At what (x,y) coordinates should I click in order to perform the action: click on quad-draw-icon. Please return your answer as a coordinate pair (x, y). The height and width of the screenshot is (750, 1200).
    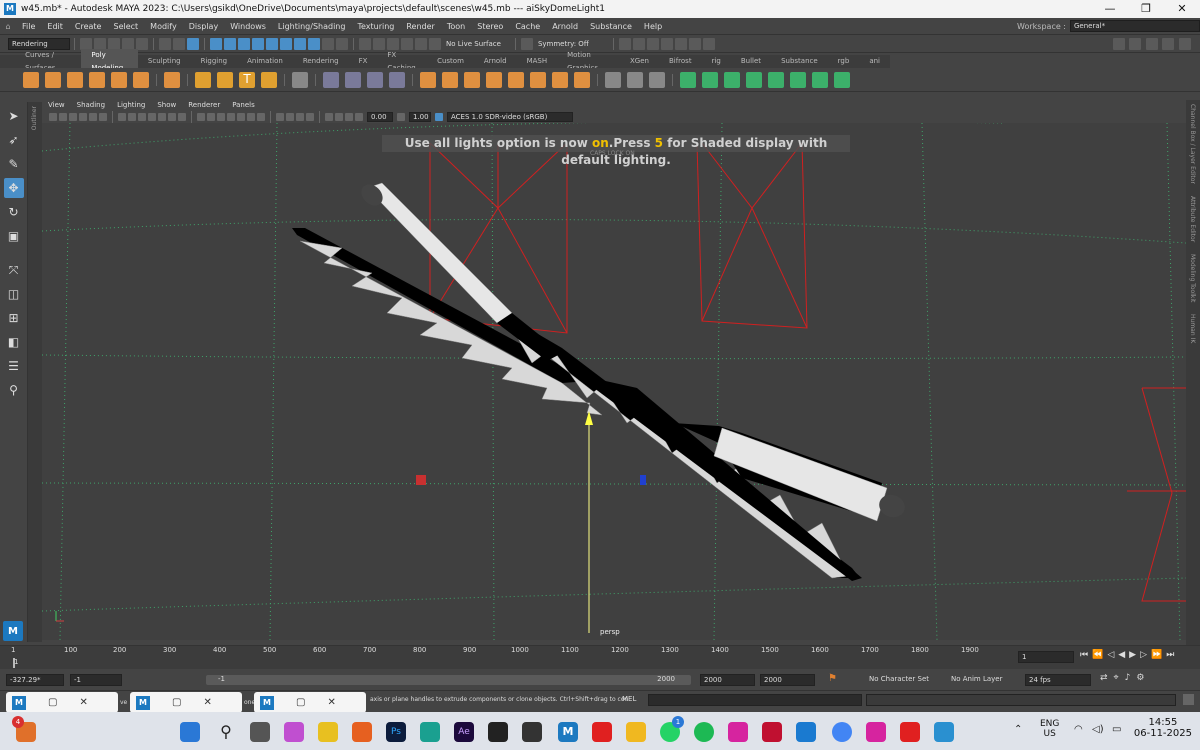
    Looking at the image, I should click on (657, 79).